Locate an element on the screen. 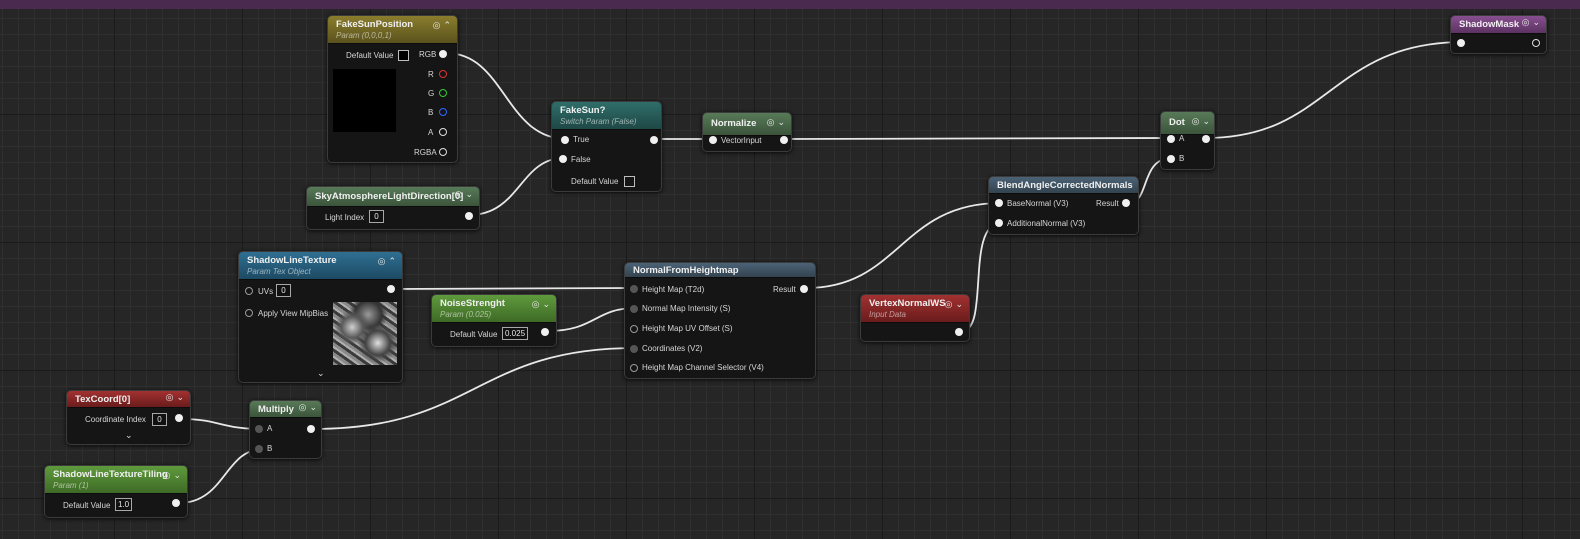 This screenshot has height=539, width=1580. node-vertex-normal-ws: VertexNormalWS Input Data ◎ ⌄ is located at coordinates (915, 318).